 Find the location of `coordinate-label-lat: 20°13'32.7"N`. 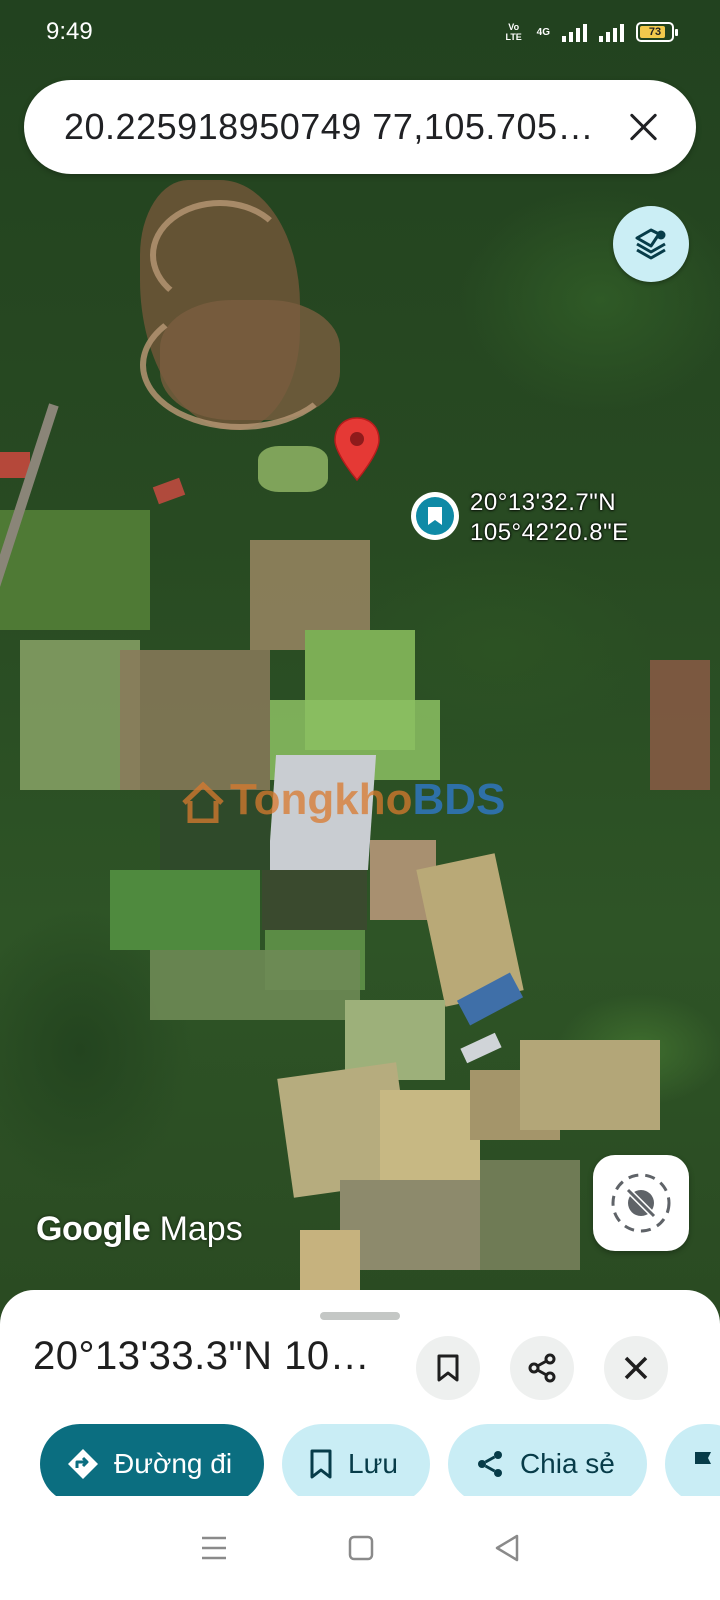

coordinate-label-lat: 20°13'32.7"N is located at coordinates (543, 502).